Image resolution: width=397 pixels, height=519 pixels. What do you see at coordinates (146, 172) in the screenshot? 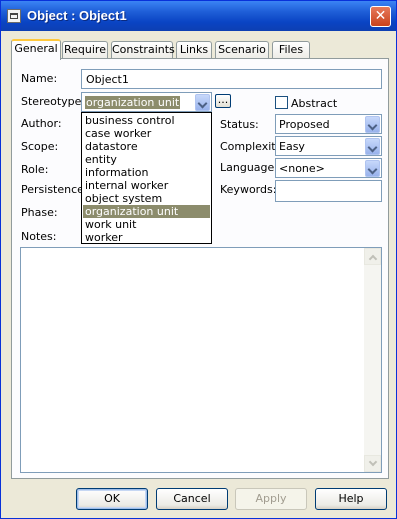
I see `list-item: information` at bounding box center [146, 172].